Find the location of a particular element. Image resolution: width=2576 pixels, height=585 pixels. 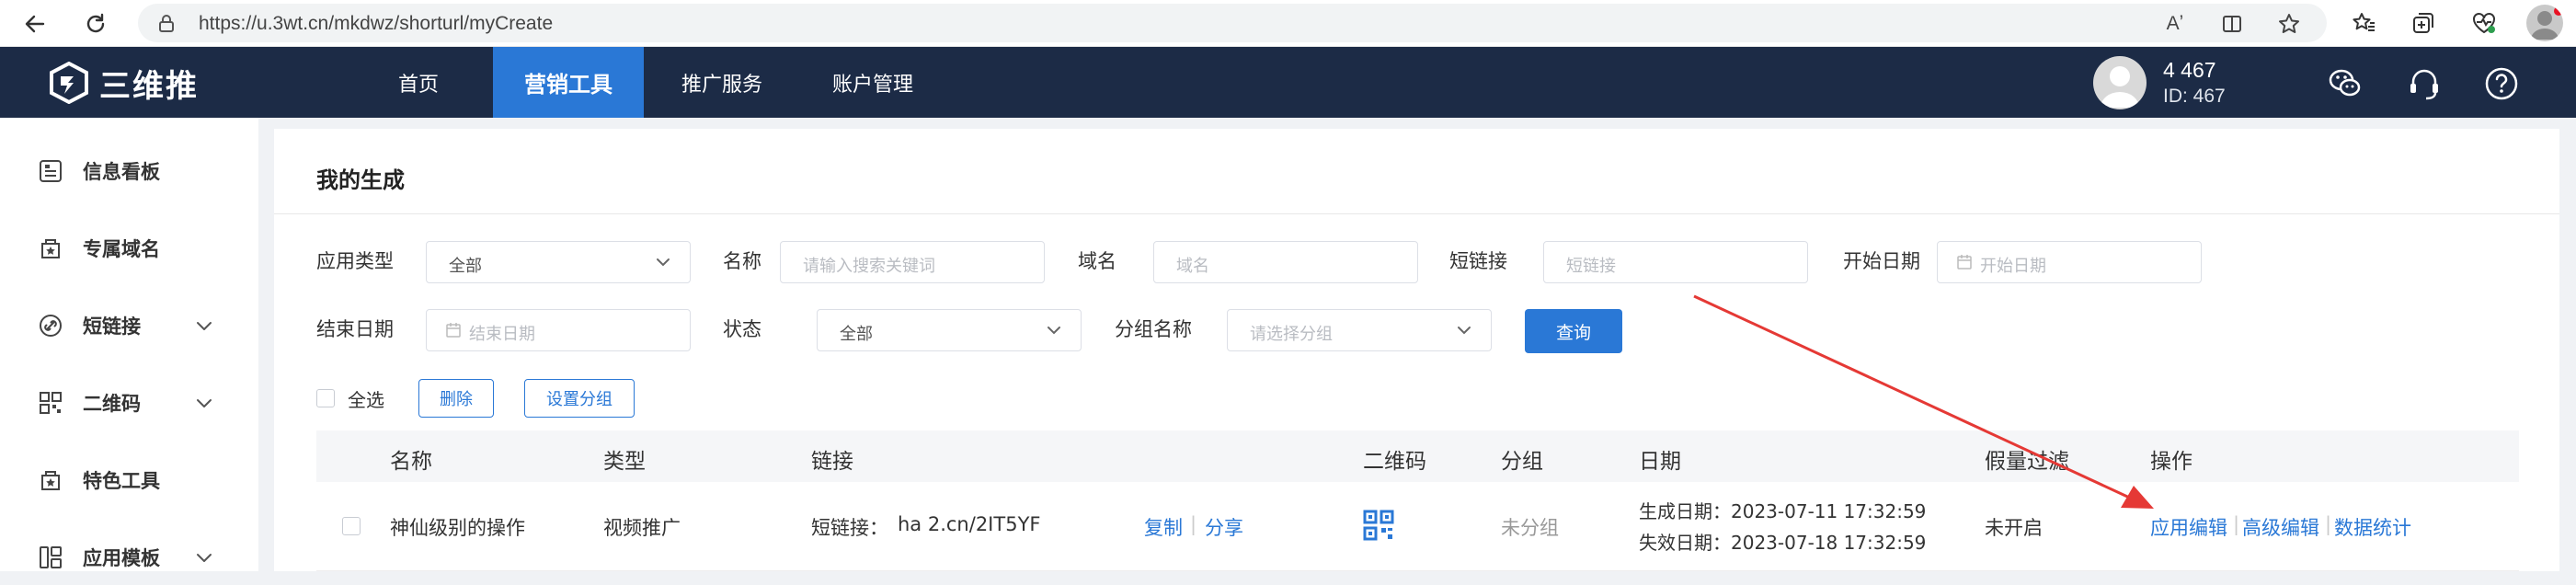

refresh-icon is located at coordinates (95, 23).